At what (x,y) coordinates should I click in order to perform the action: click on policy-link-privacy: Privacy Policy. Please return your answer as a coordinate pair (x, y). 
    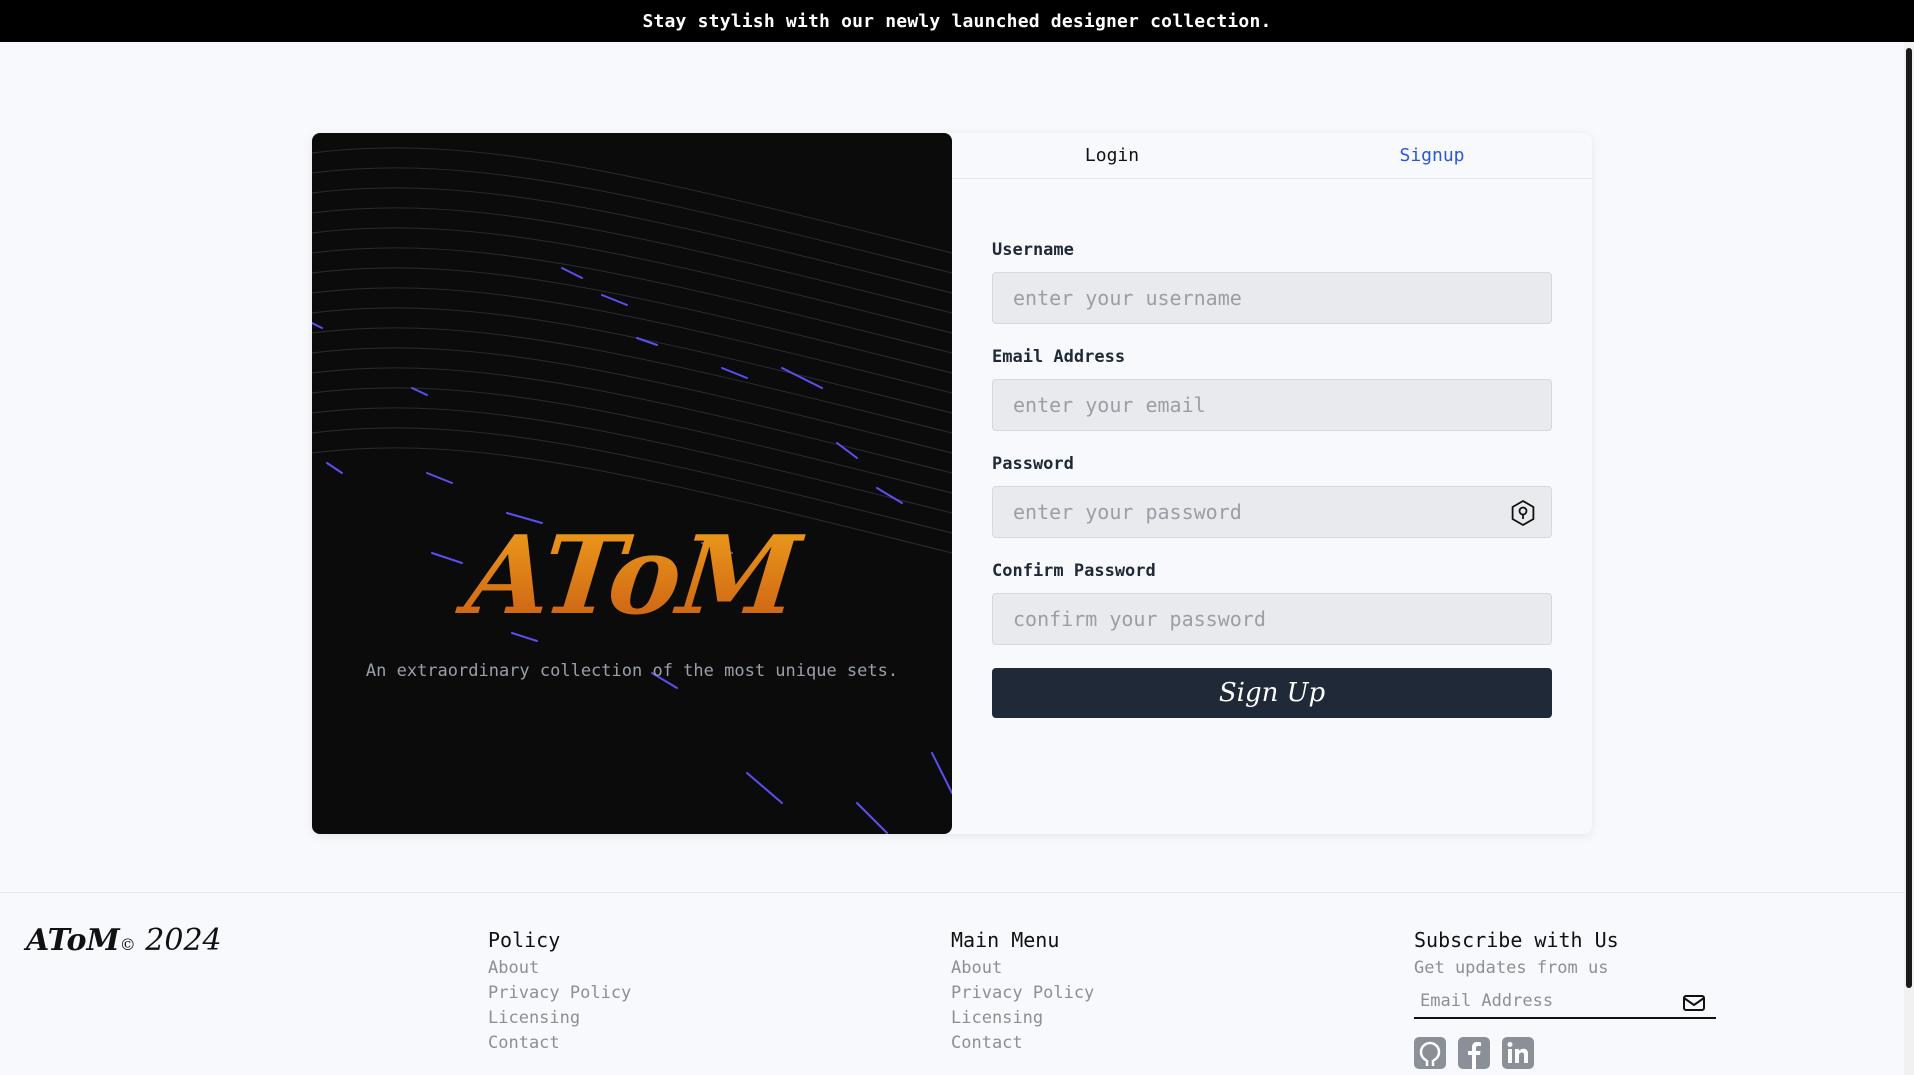
    Looking at the image, I should click on (559, 993).